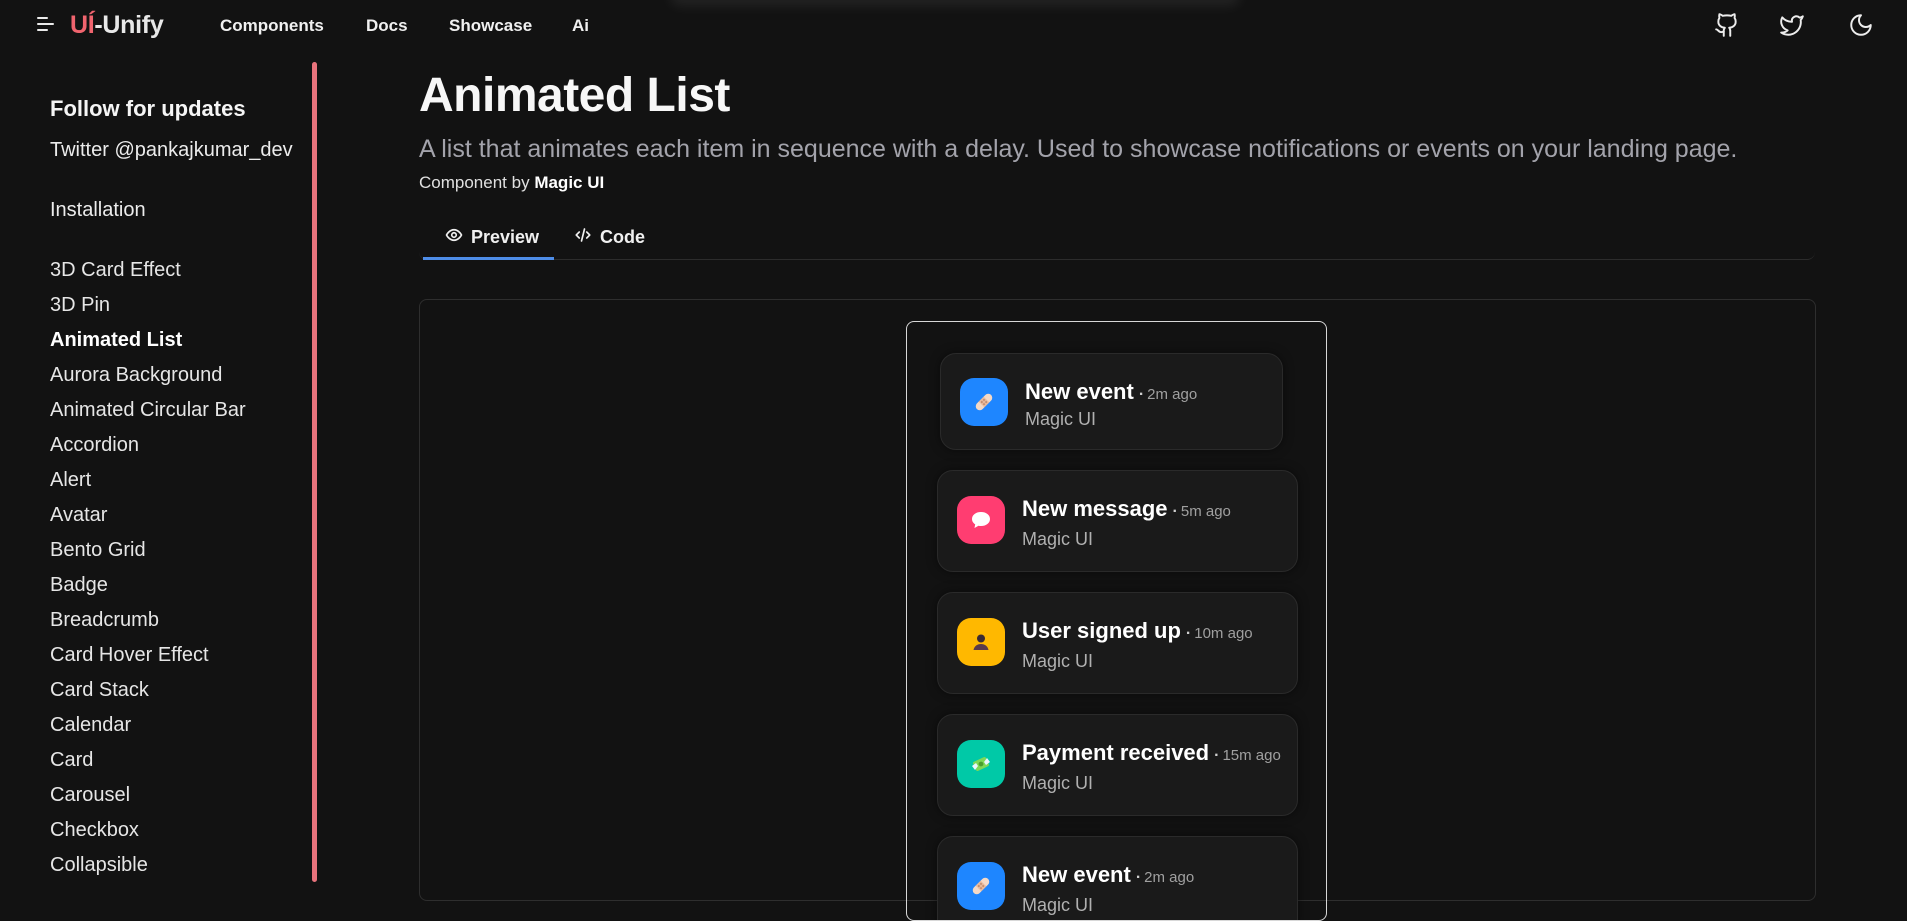 Image resolution: width=1907 pixels, height=921 pixels. Describe the element at coordinates (622, 237) in the screenshot. I see `tab-code-label: Code` at that location.